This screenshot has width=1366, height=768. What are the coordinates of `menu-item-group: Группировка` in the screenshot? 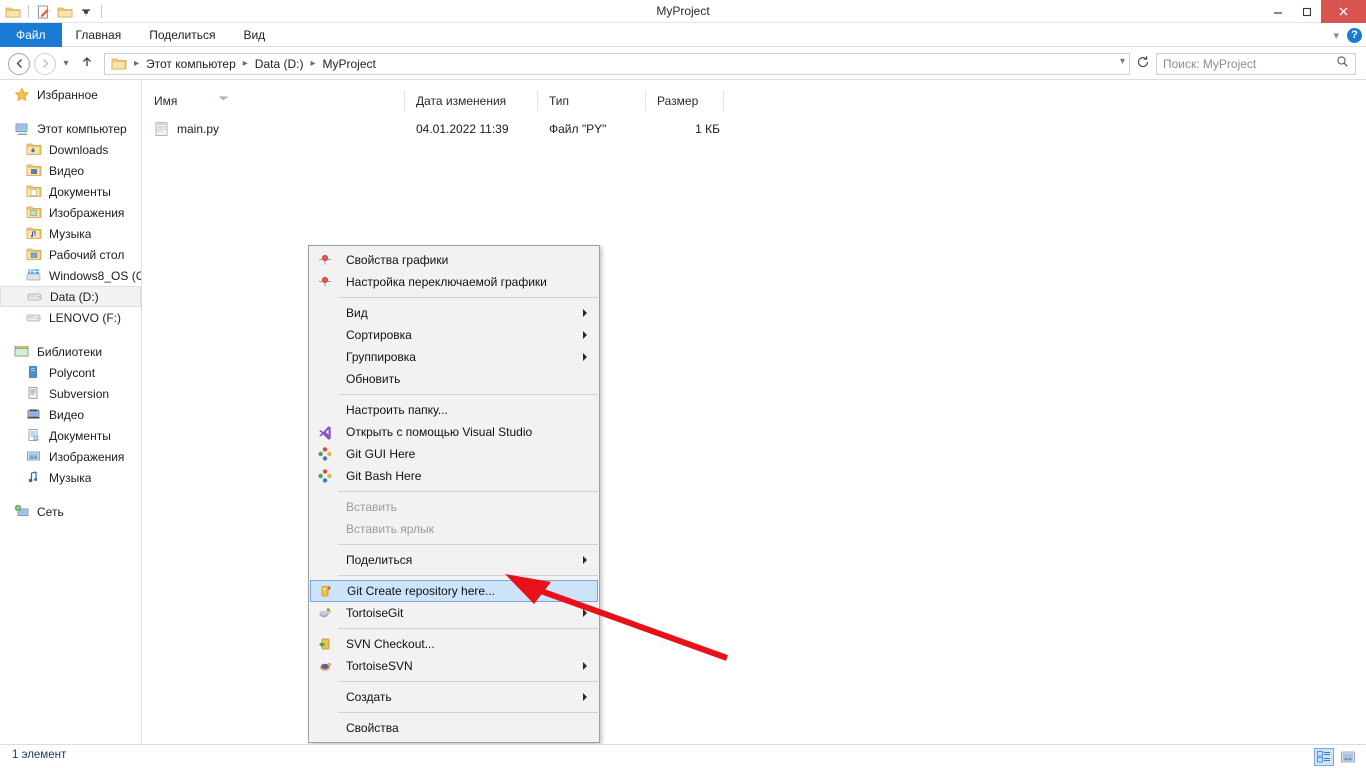 It's located at (454, 357).